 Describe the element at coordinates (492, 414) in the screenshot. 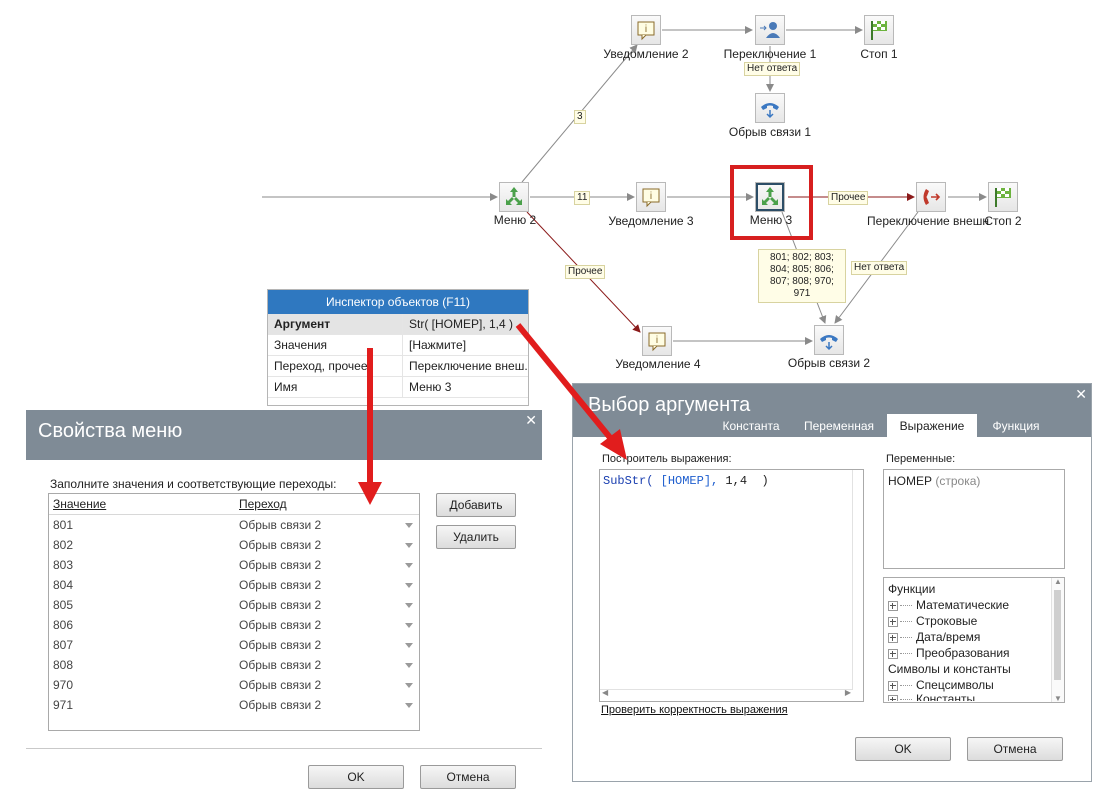

I see `annotation-arrows` at that location.